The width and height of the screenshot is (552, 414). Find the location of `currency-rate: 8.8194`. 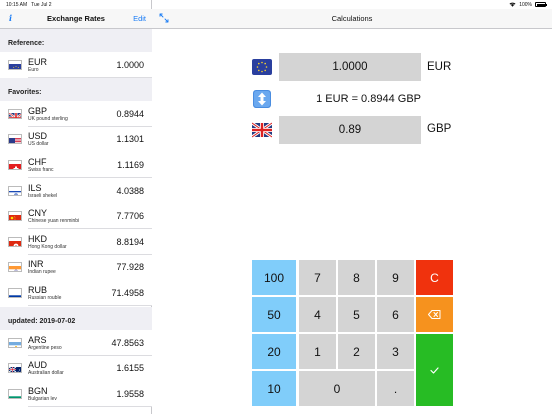

currency-rate: 8.8194 is located at coordinates (130, 241).